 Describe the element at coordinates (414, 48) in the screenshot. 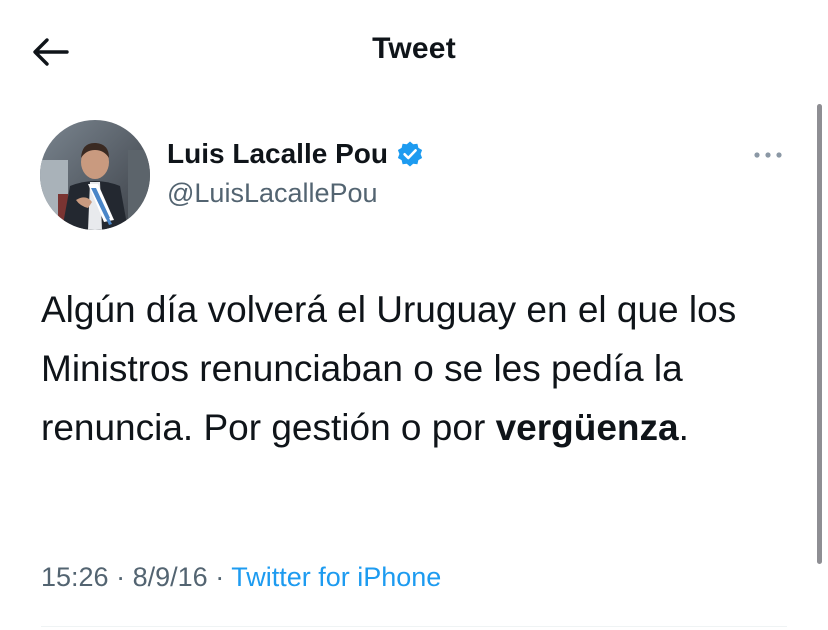

I see `page-title: Tweet` at that location.